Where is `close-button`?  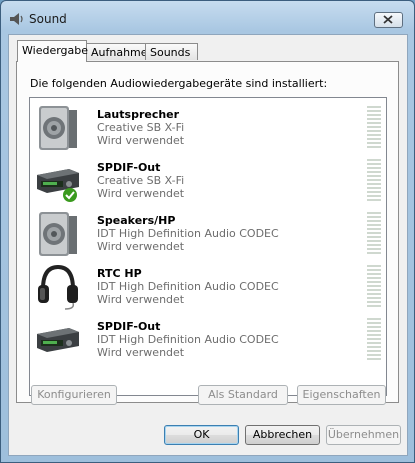 close-button is located at coordinates (388, 20).